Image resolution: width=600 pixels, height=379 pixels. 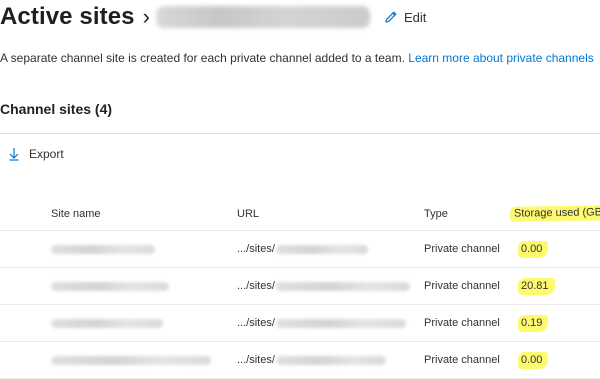 What do you see at coordinates (500, 58) in the screenshot?
I see `learn-more-link: Learn more about private channels` at bounding box center [500, 58].